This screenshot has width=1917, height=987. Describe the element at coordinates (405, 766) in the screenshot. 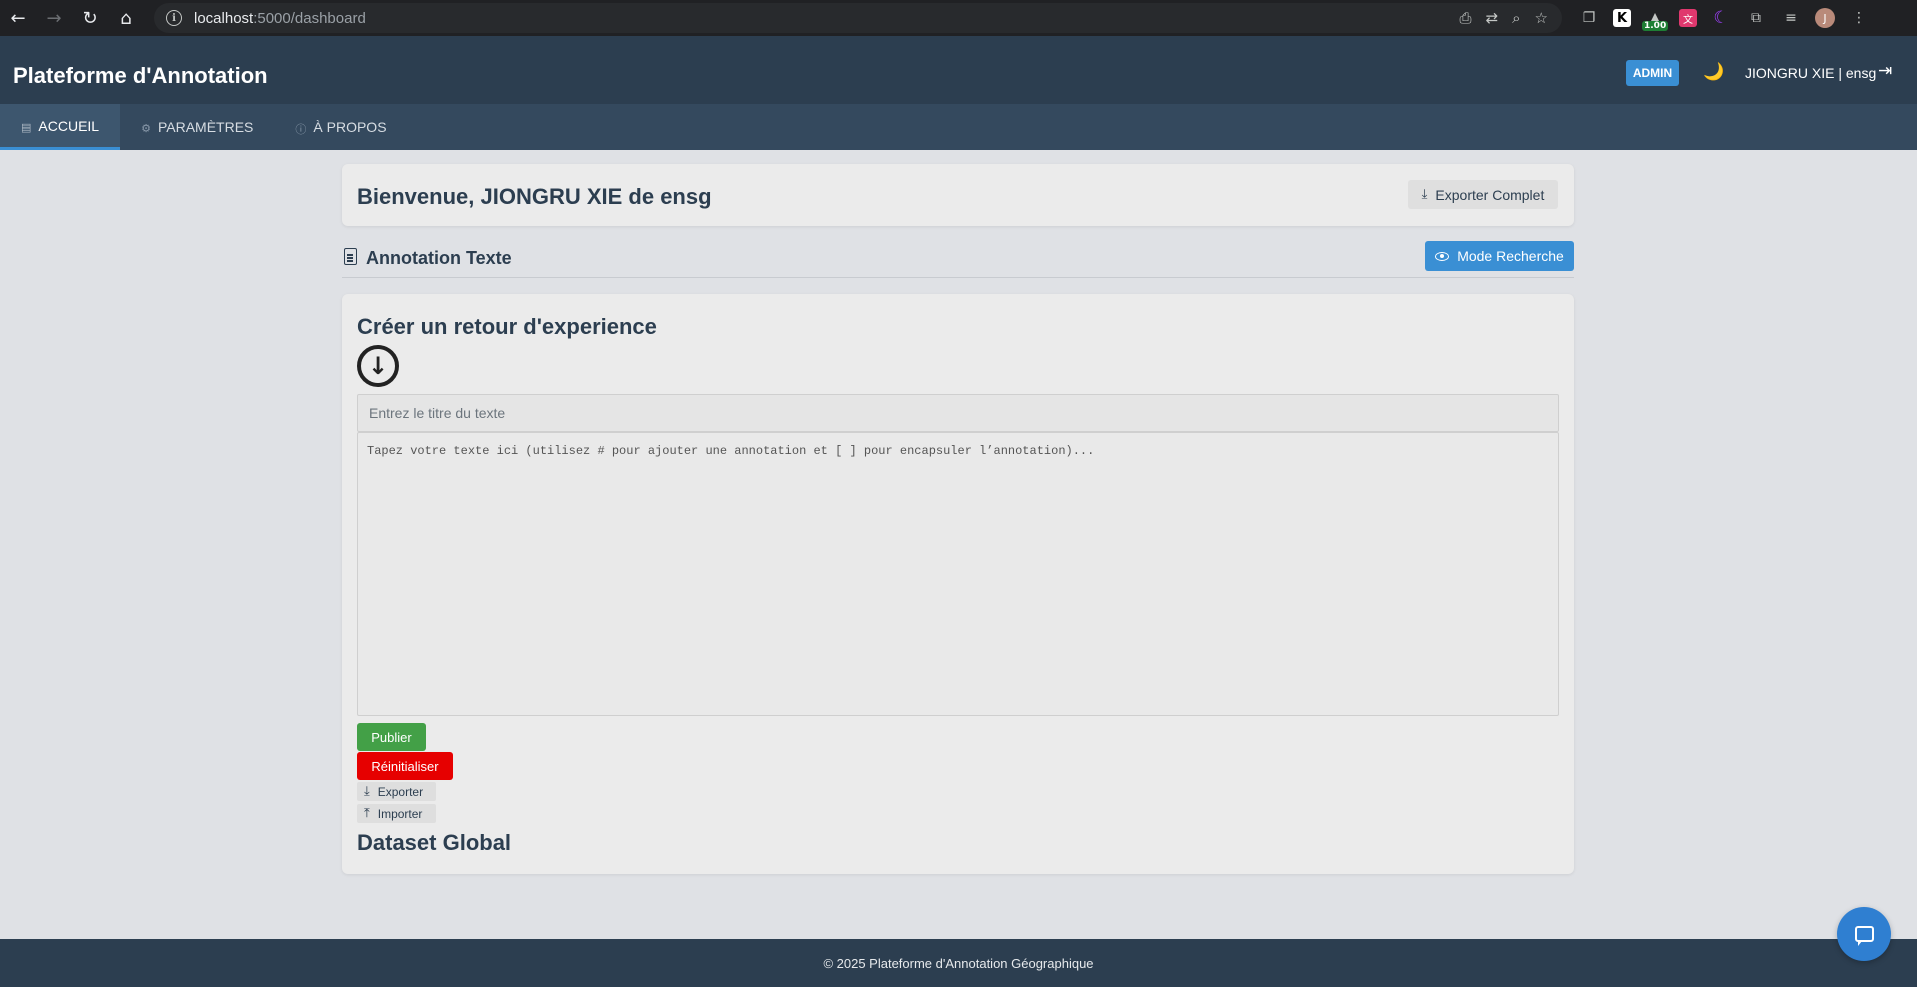

I see `reset-button: Réinitialiser` at that location.